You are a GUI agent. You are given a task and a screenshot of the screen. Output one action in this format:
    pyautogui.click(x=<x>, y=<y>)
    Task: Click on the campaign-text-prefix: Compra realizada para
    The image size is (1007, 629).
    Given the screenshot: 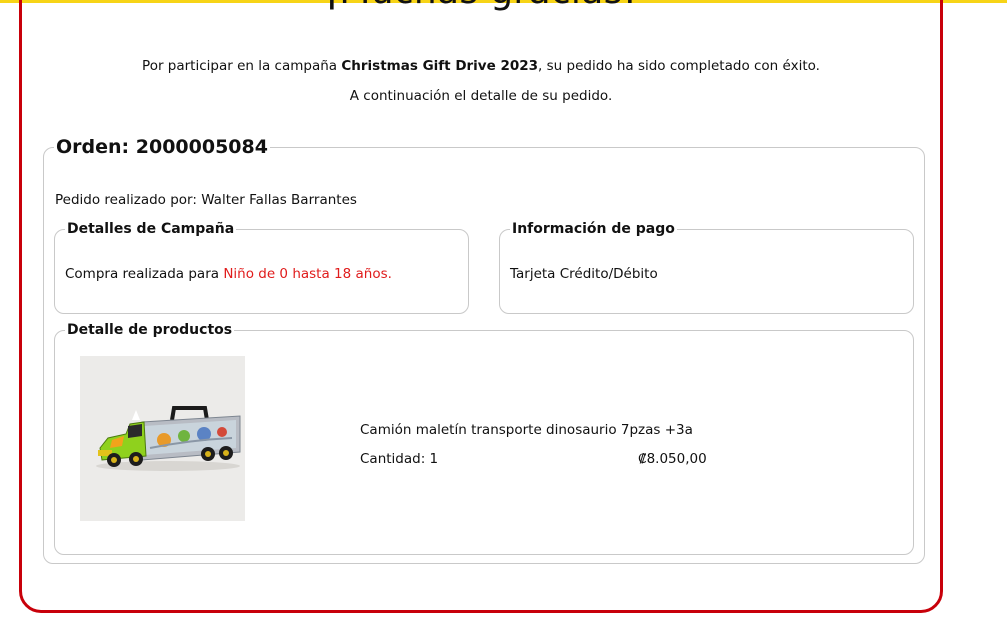 What is the action you would take?
    pyautogui.click(x=144, y=274)
    